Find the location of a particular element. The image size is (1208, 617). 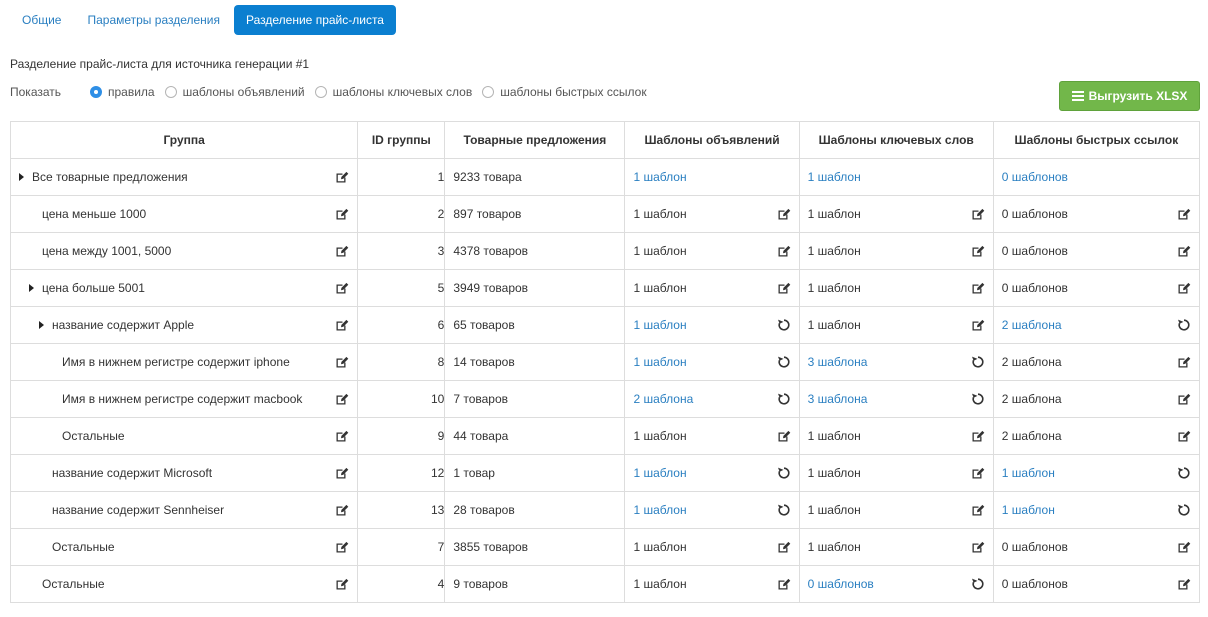

cell-group-id: 9 is located at coordinates (401, 436).